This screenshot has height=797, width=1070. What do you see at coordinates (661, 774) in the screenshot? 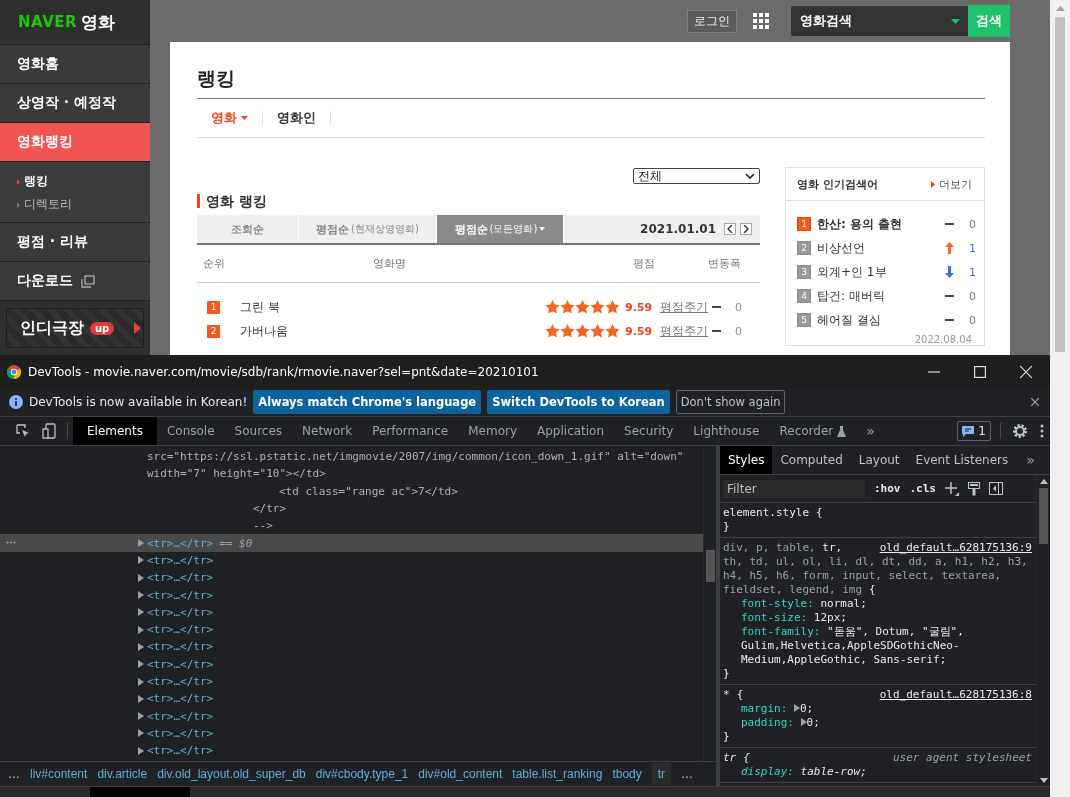
I see `breadcrumb-item: tr` at bounding box center [661, 774].